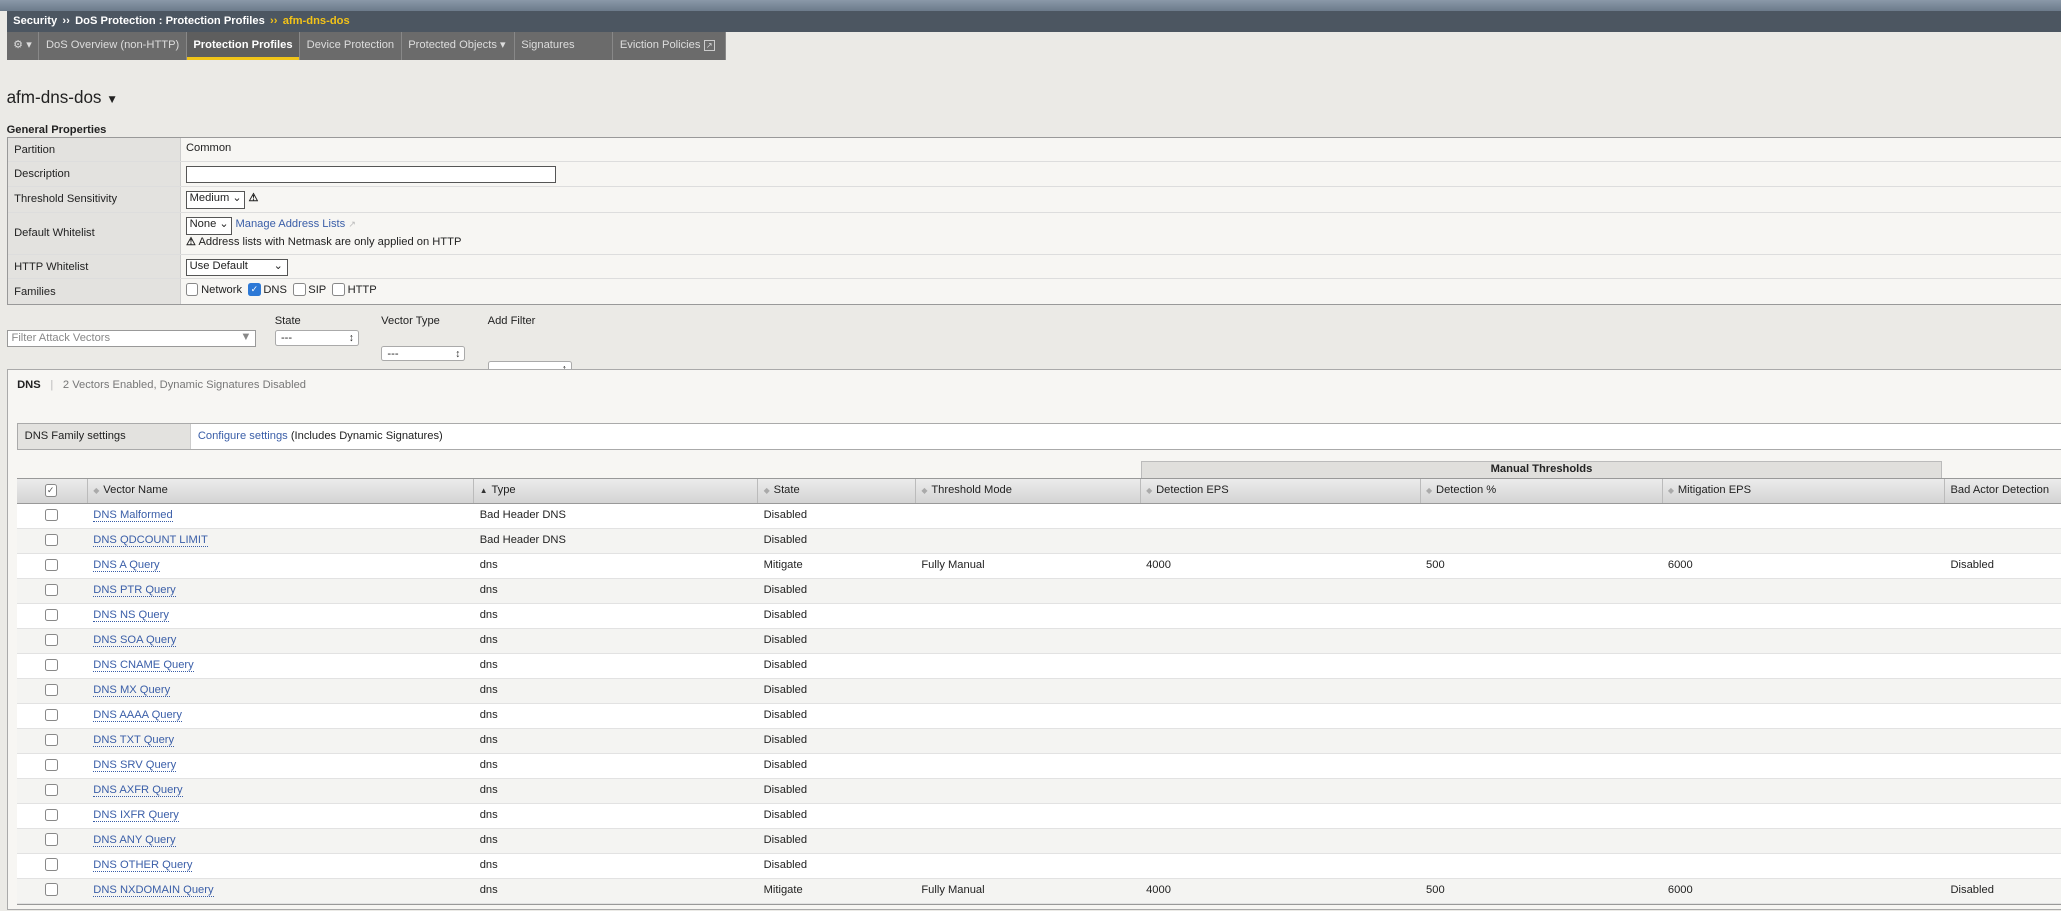  Describe the element at coordinates (133, 516) in the screenshot. I see `vector-name-link: DNS Malformed` at that location.